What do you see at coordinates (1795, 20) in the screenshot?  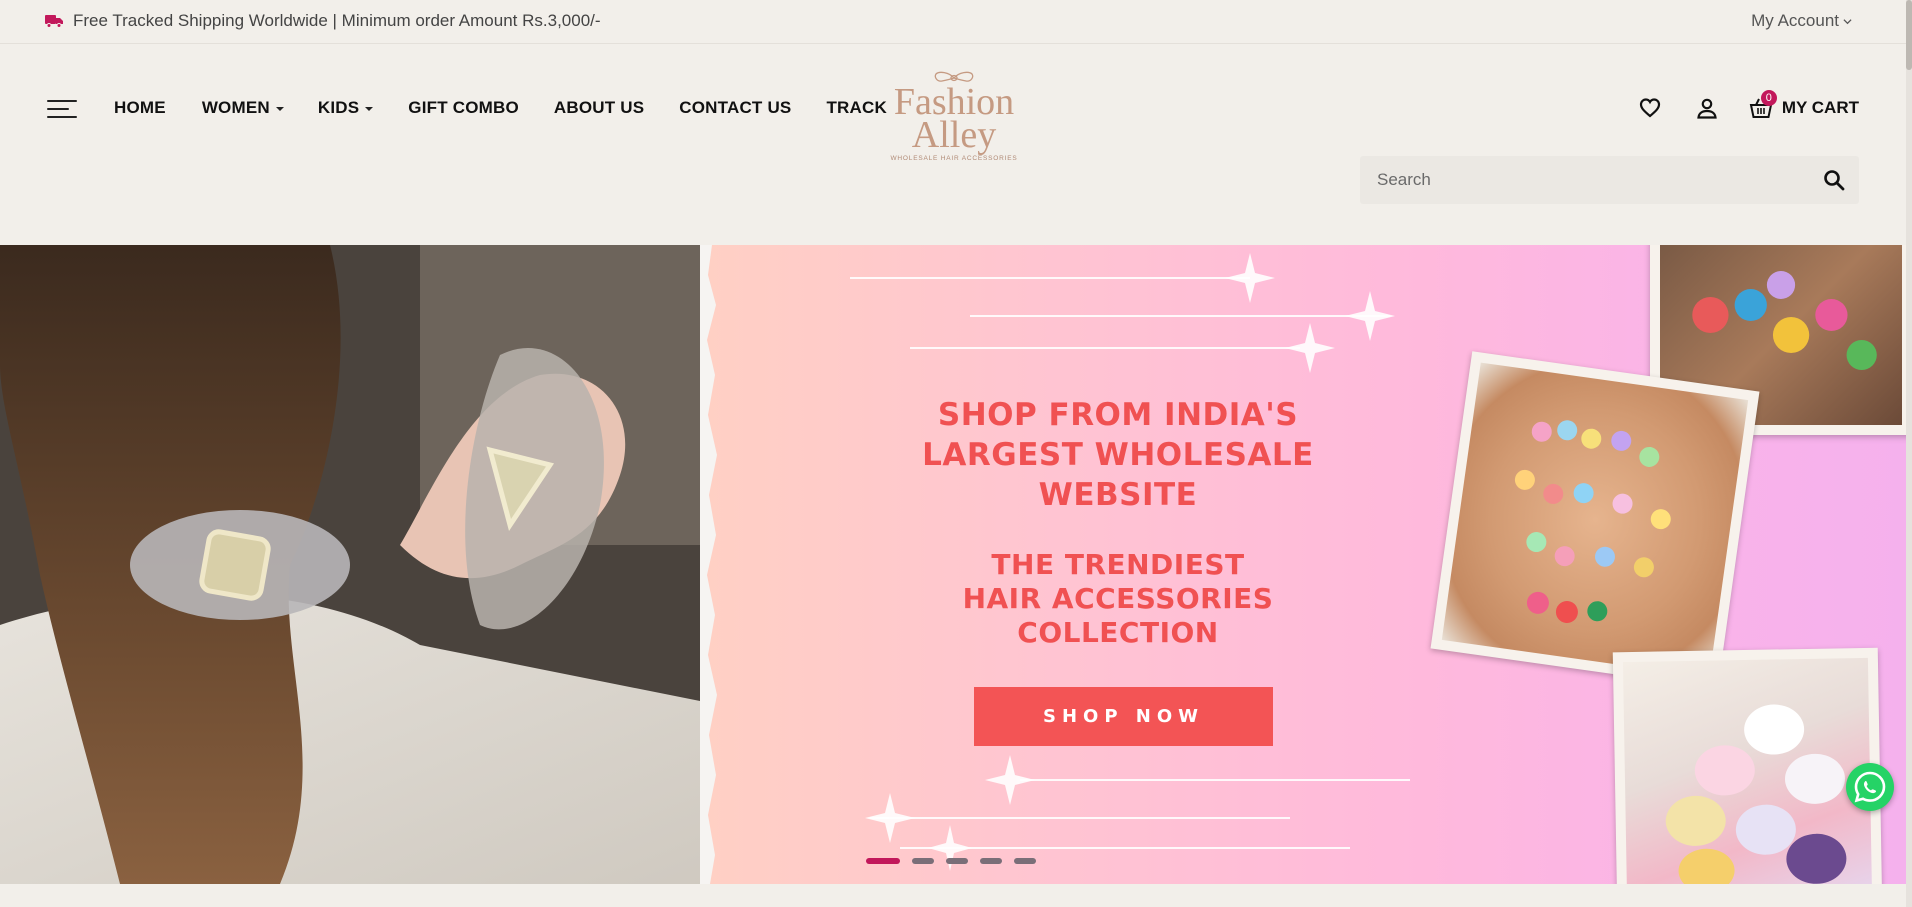 I see `my-account-label: My Account` at bounding box center [1795, 20].